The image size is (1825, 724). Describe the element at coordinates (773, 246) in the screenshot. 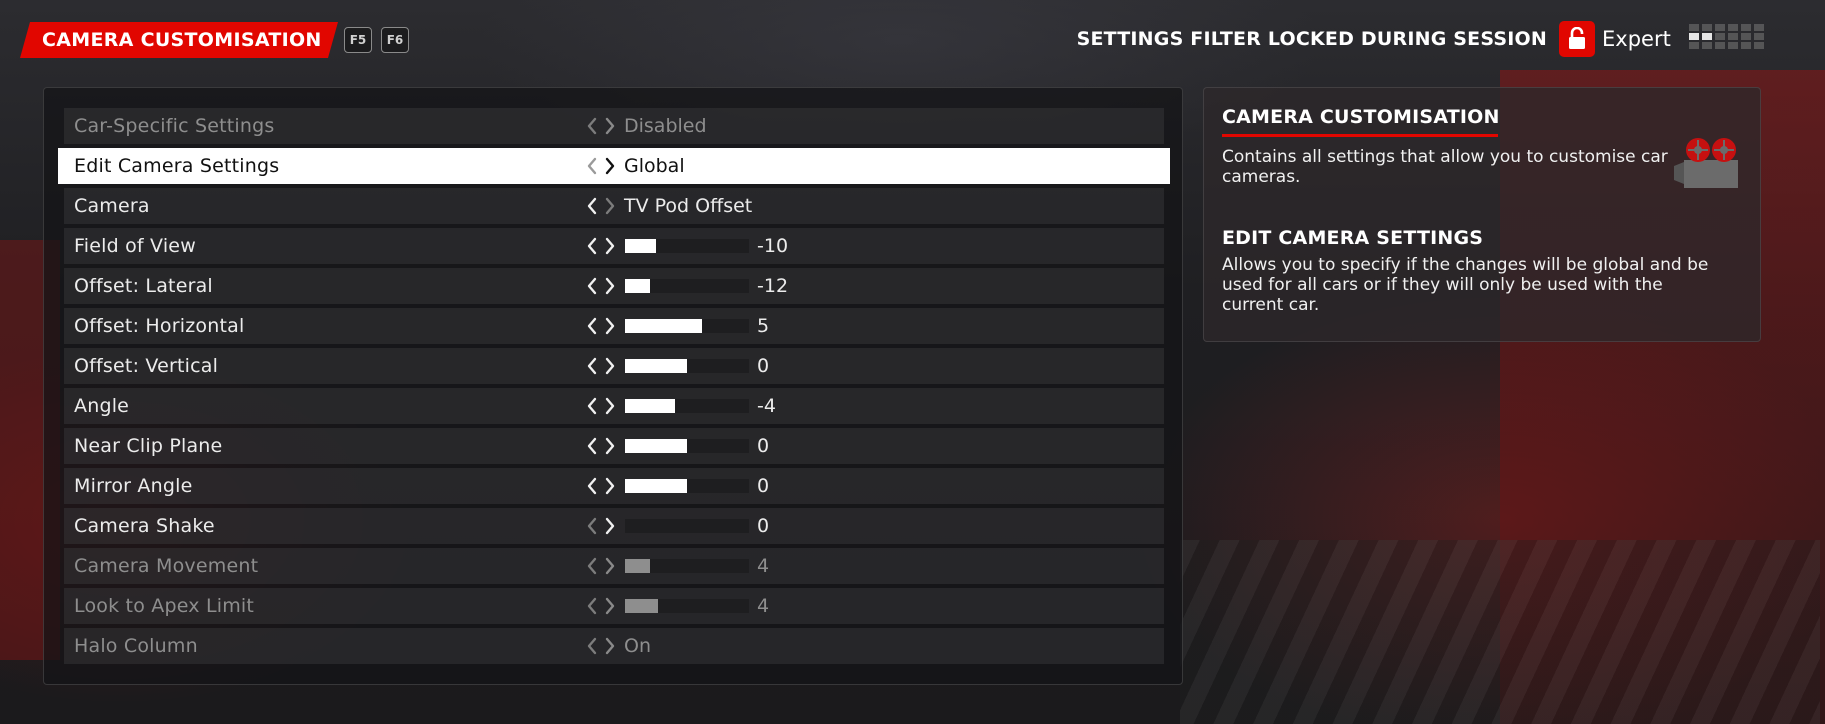

I see `setting-value: -10` at that location.